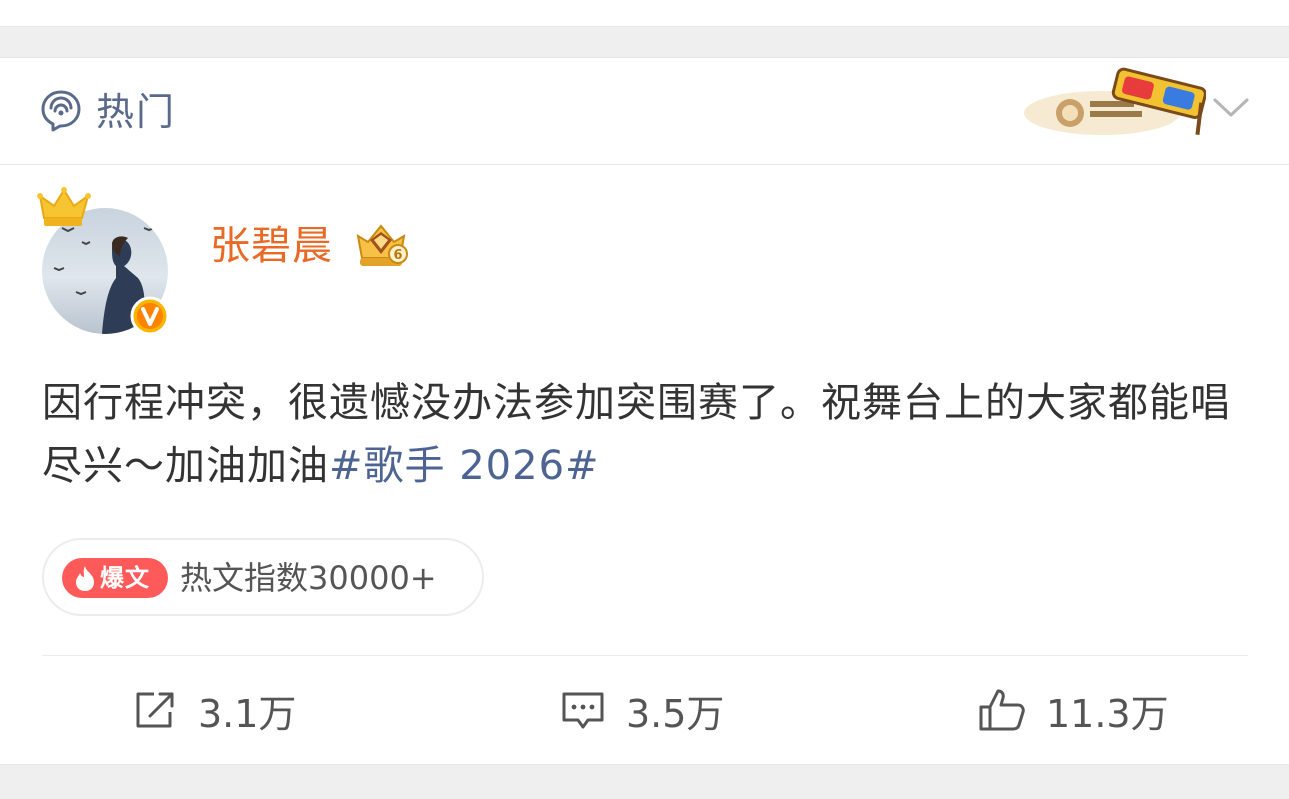  Describe the element at coordinates (1231, 108) in the screenshot. I see `chevron-down-icon` at that location.